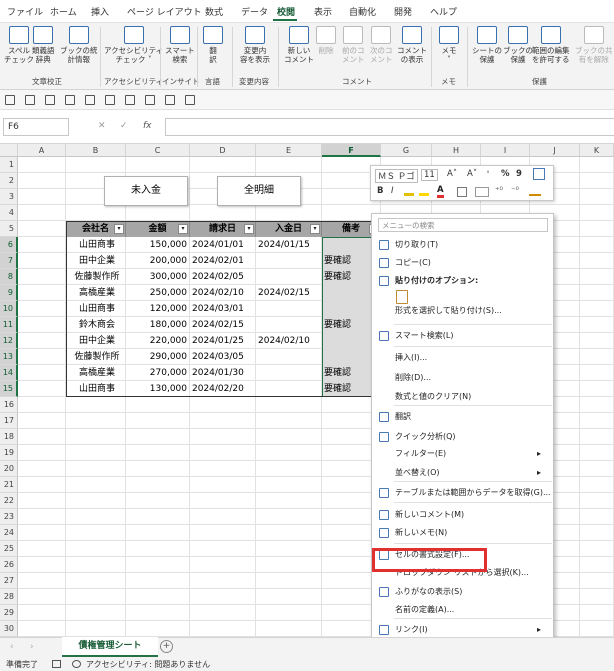  What do you see at coordinates (32, 647) in the screenshot?
I see `scroll-right-icon: ›` at bounding box center [32, 647].